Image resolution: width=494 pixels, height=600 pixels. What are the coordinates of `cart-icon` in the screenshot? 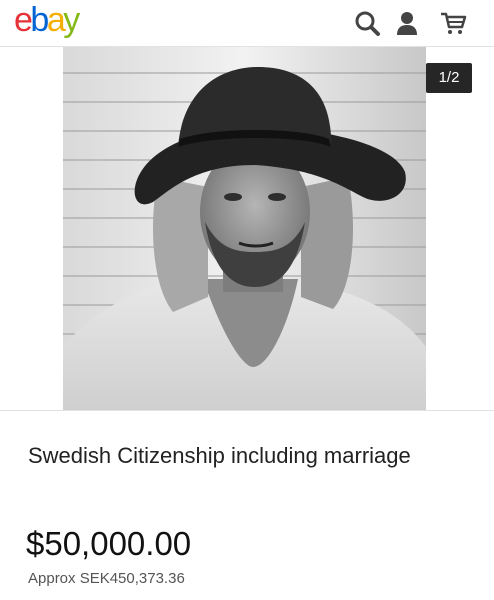 It's located at (453, 23).